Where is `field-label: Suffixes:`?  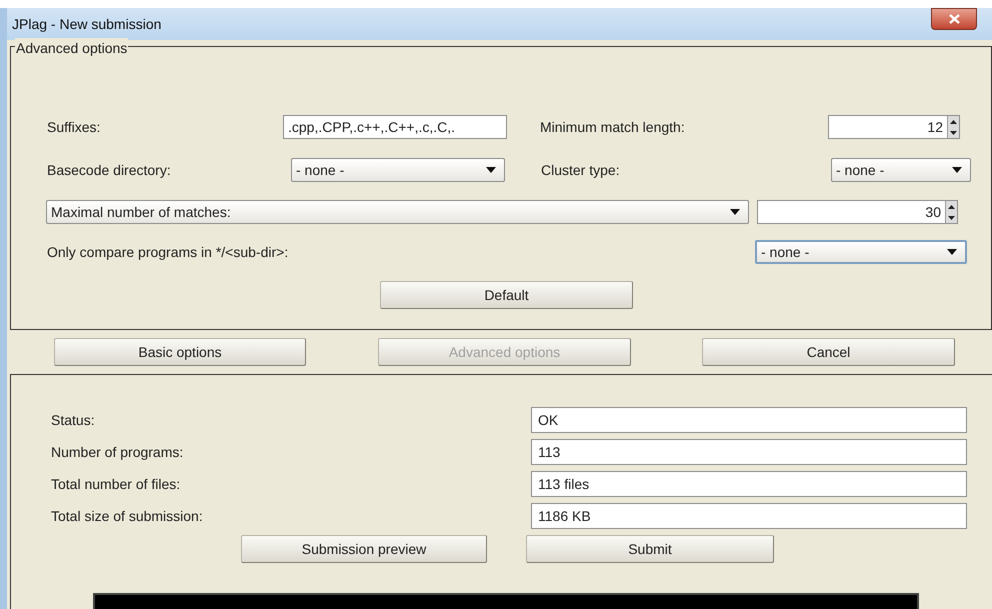
field-label: Suffixes: is located at coordinates (74, 127).